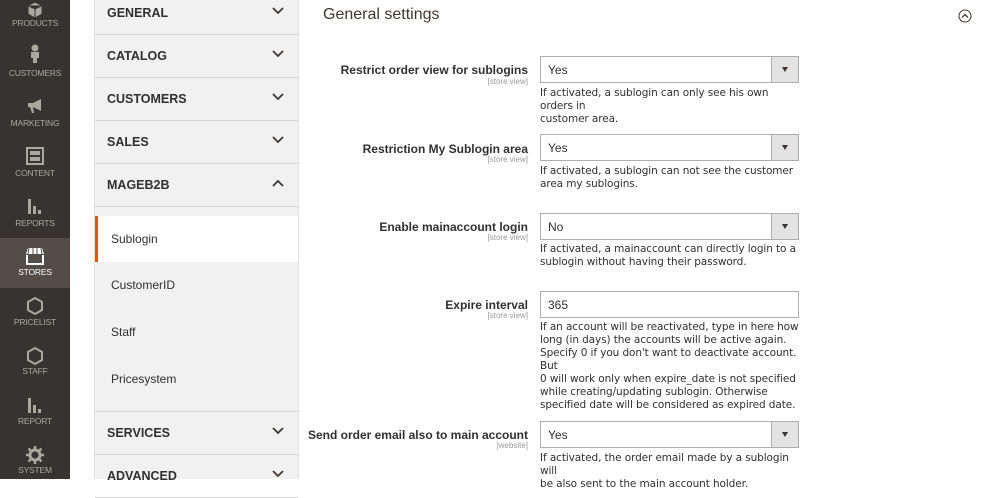 Image resolution: width=1000 pixels, height=498 pixels. What do you see at coordinates (35, 173) in the screenshot?
I see `nav-label-content: CONTENT` at bounding box center [35, 173].